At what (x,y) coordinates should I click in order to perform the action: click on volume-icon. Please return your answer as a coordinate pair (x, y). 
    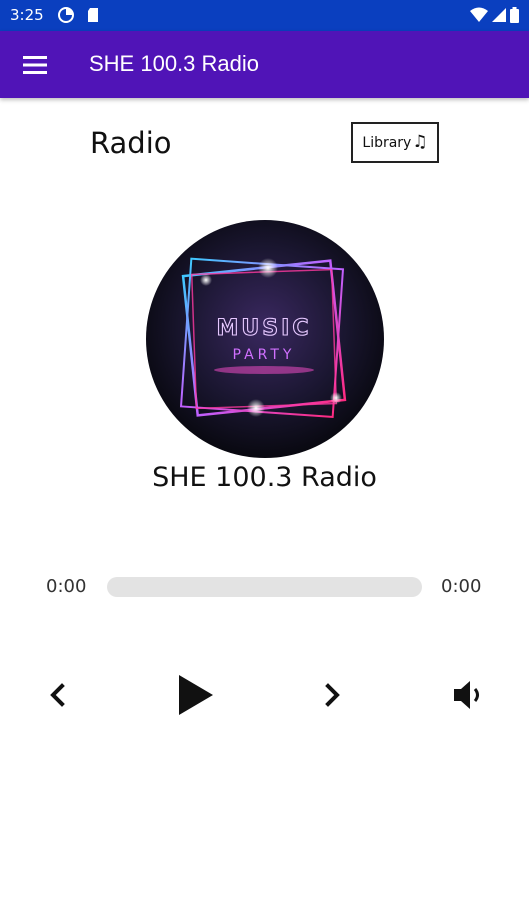
    Looking at the image, I should click on (469, 695).